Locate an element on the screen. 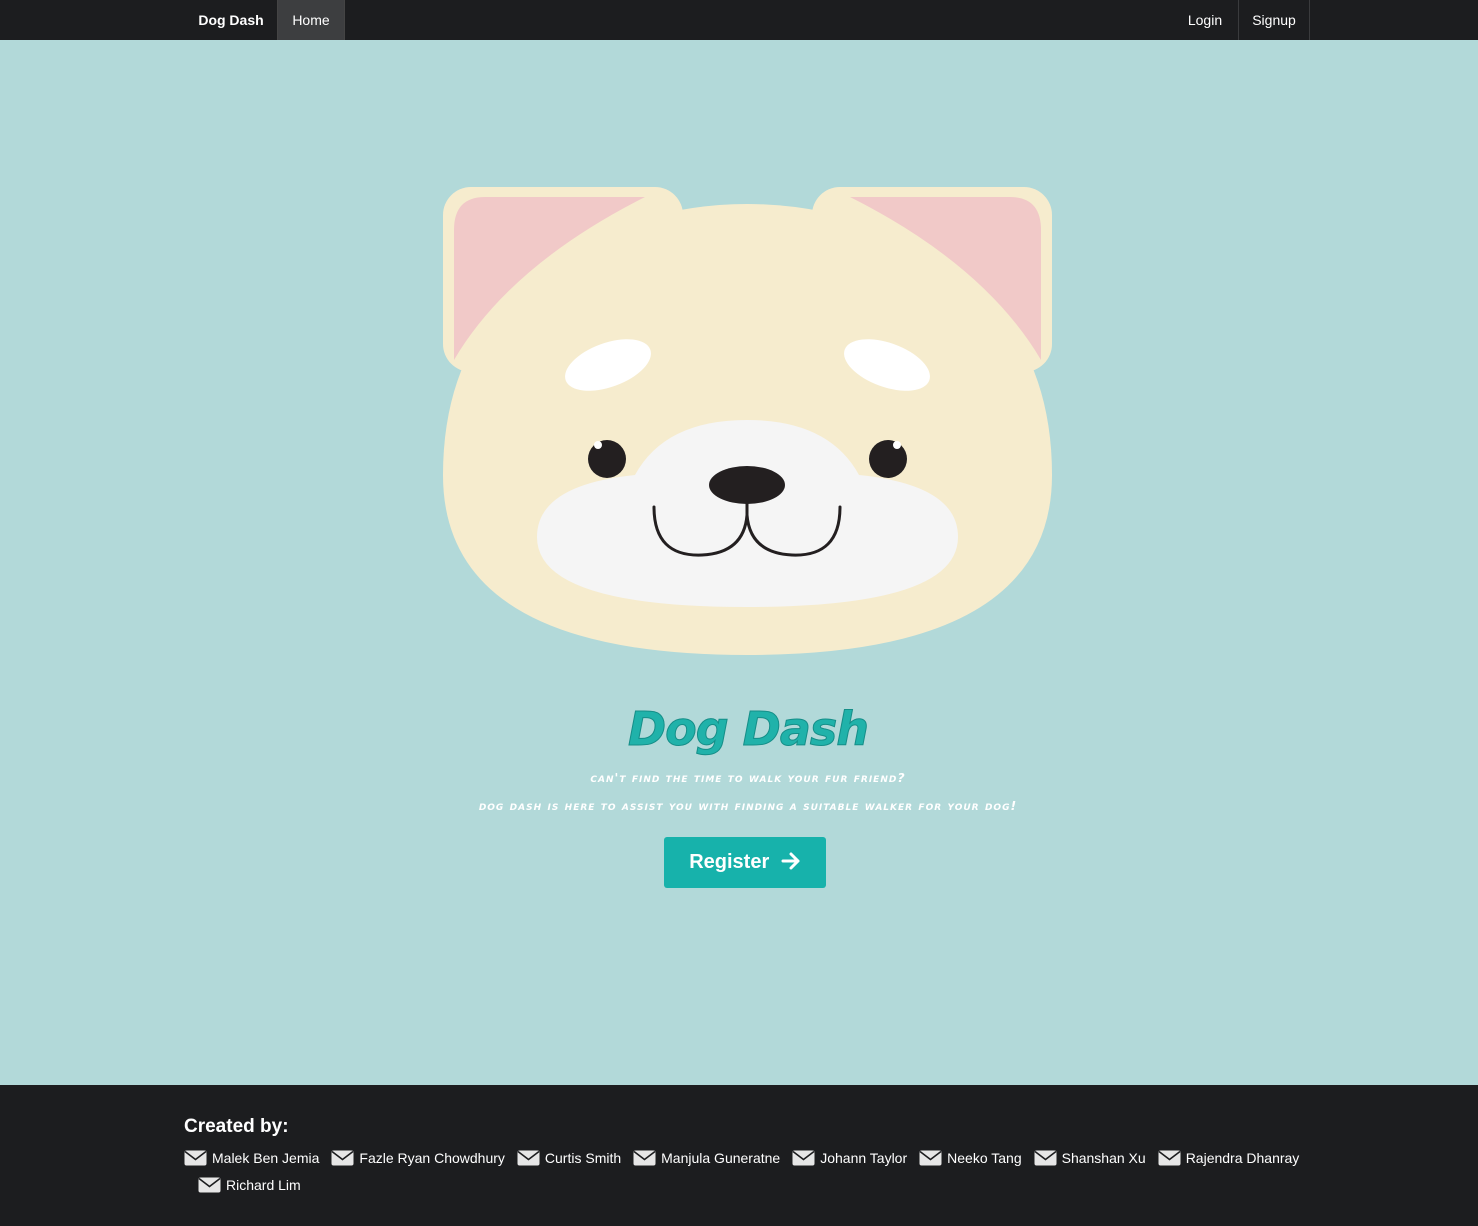  brand-link: Dog Dash is located at coordinates (231, 20).